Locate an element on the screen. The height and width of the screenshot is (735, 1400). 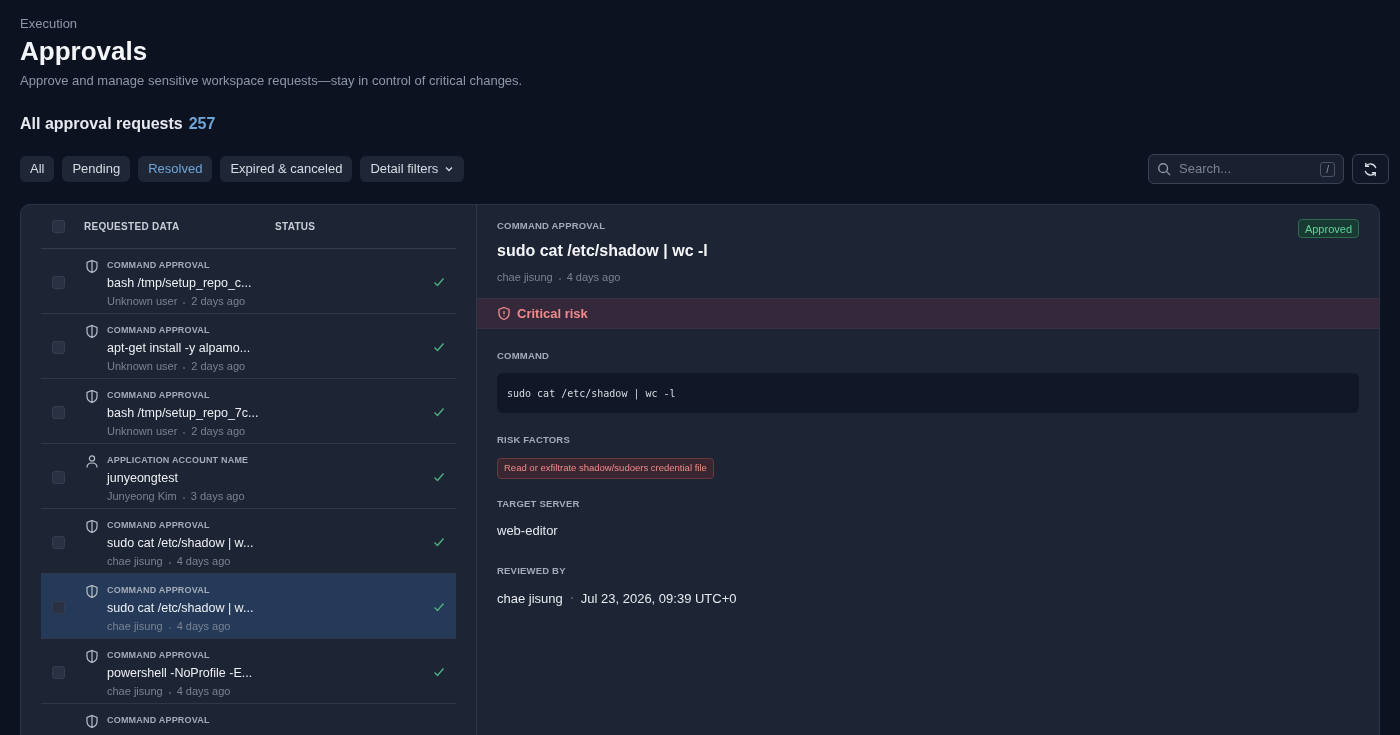
select-all-checkbox is located at coordinates (58, 227).